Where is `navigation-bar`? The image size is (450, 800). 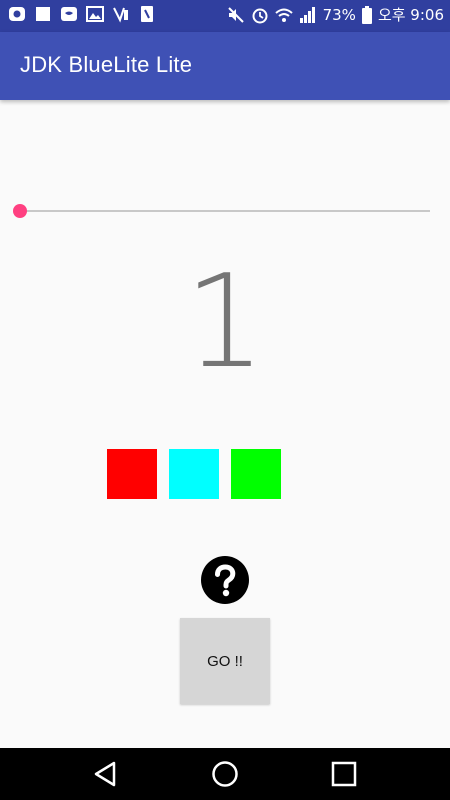
navigation-bar is located at coordinates (225, 774).